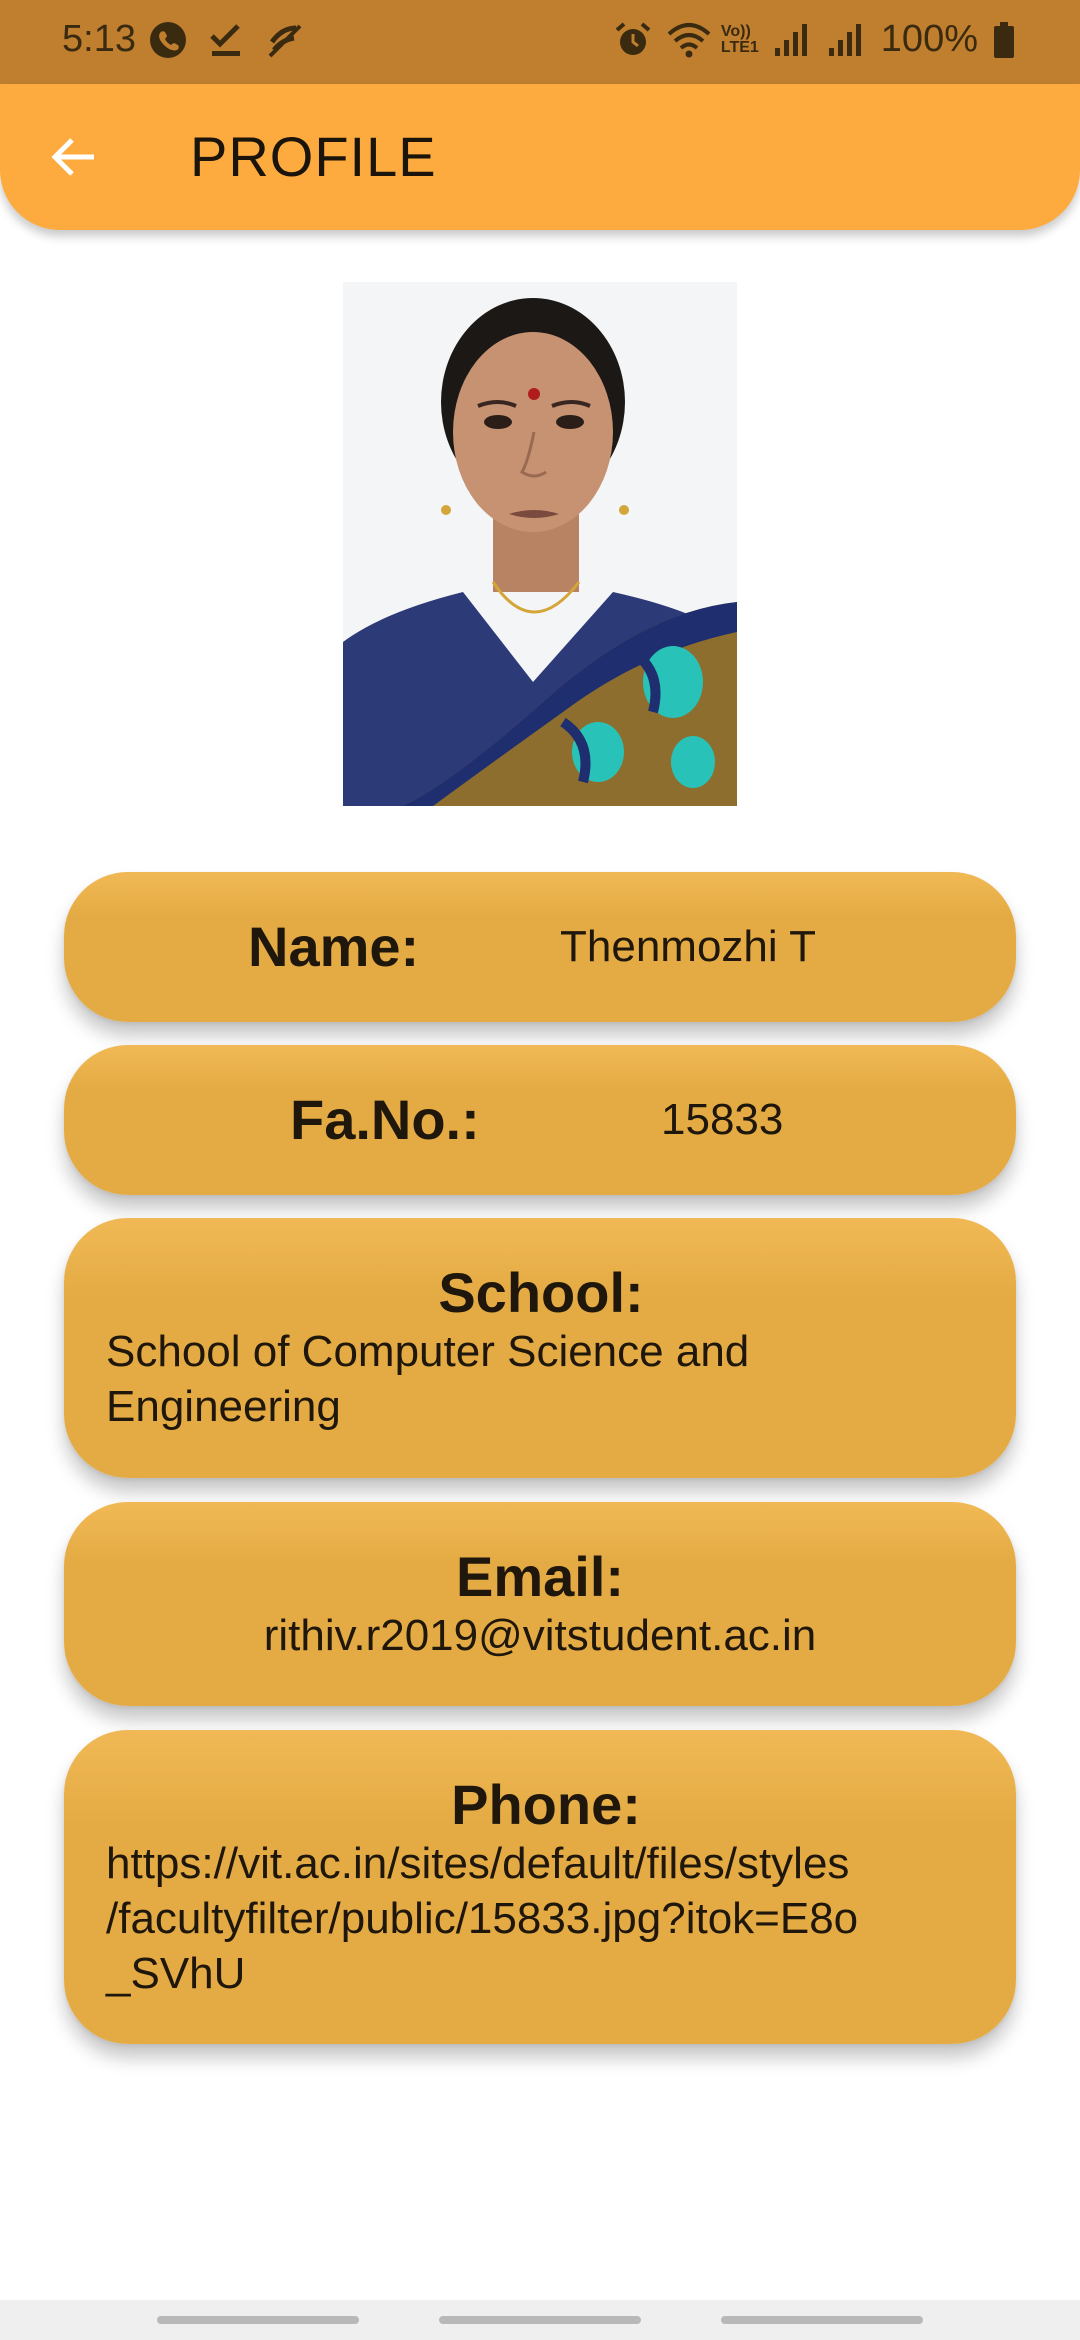  What do you see at coordinates (258, 2320) in the screenshot?
I see `nav-recents-handle` at bounding box center [258, 2320].